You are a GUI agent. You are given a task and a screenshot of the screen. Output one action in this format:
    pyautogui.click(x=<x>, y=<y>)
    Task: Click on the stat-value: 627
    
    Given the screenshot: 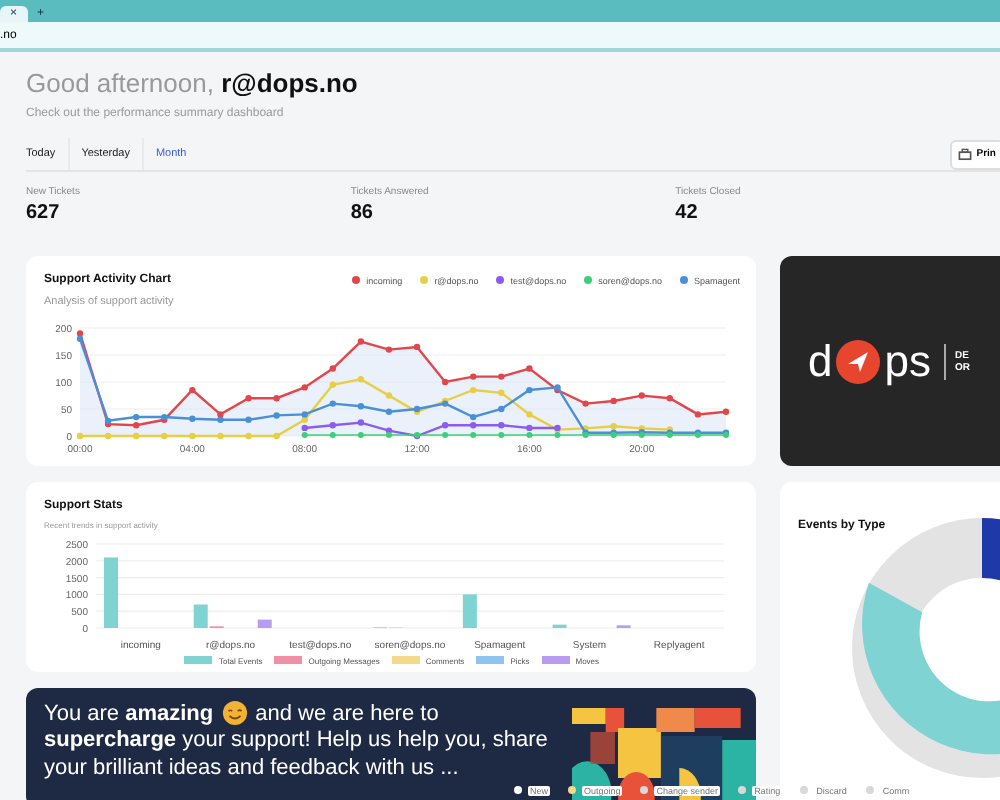 What is the action you would take?
    pyautogui.click(x=44, y=213)
    